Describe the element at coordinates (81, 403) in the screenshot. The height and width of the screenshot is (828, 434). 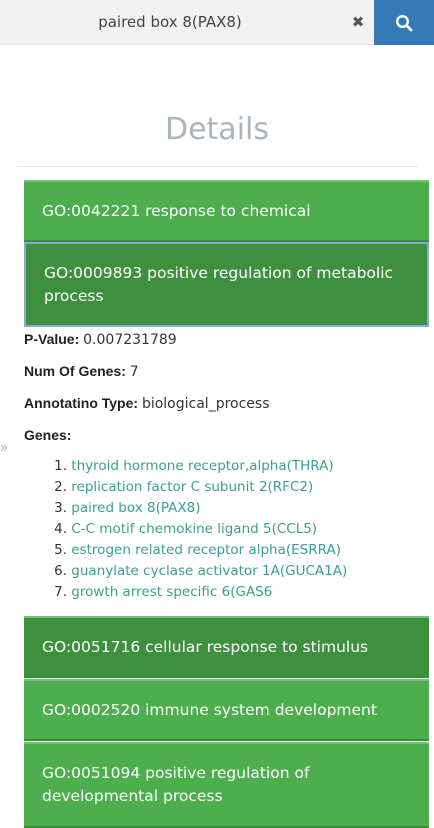
I see `annotation-type-label: Annotatino Type:` at that location.